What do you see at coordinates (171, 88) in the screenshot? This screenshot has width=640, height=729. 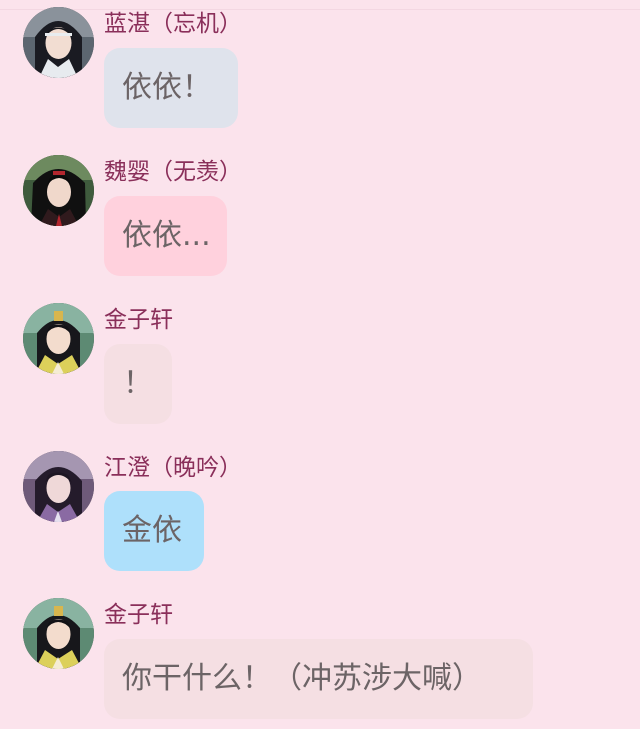 I see `message-bubble: 依依！` at bounding box center [171, 88].